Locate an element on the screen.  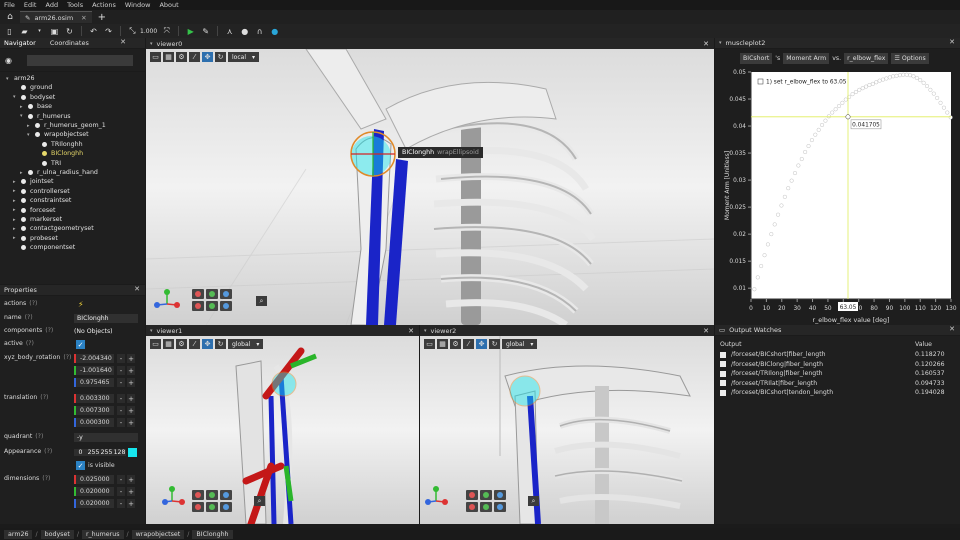
frame-dropdown: local ▾ is located at coordinates (243, 57).